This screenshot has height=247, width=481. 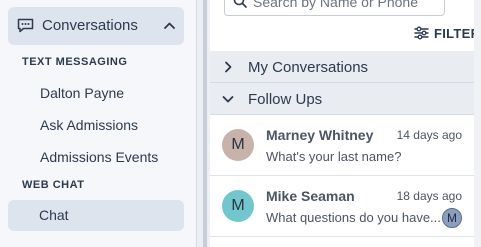 What do you see at coordinates (54, 215) in the screenshot?
I see `nav-item-chat-label: Chat` at bounding box center [54, 215].